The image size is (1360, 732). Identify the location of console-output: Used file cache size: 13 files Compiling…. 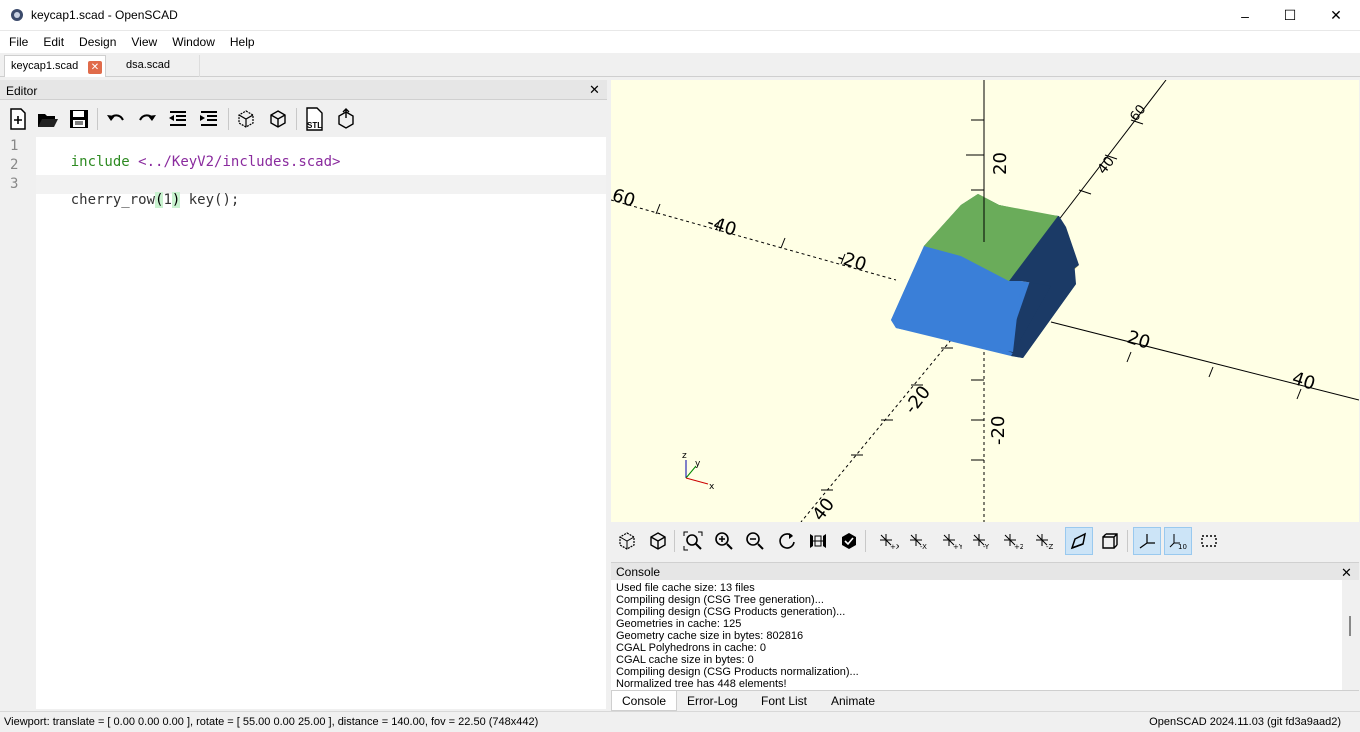
(985, 635).